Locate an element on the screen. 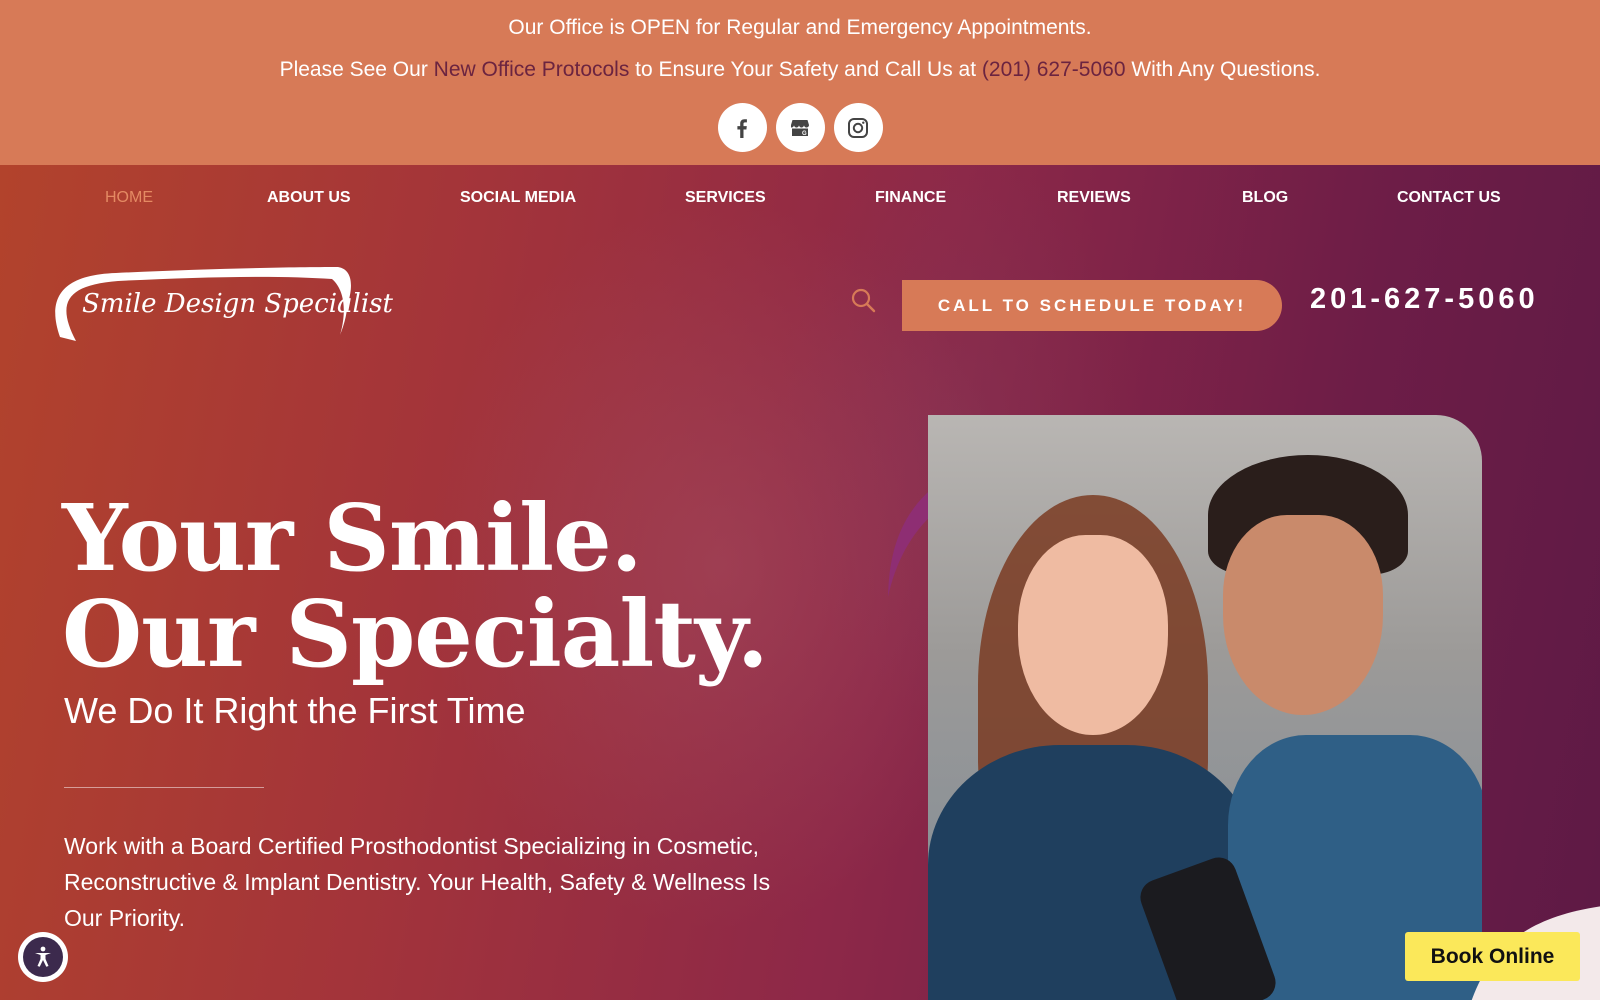 The width and height of the screenshot is (1600, 1000). hero-headline: Your Smile. Our Specialty. is located at coordinates (415, 586).